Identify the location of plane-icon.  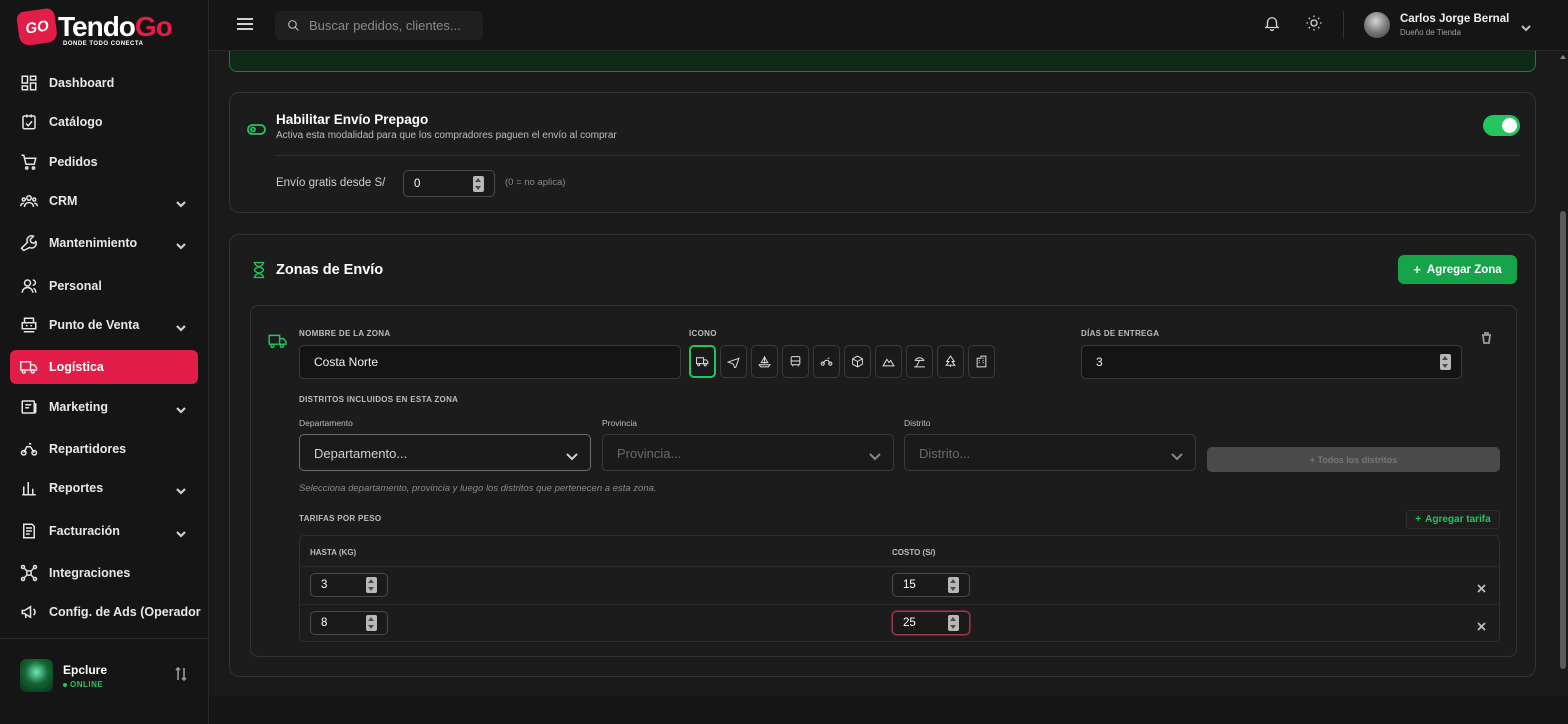
(733, 362).